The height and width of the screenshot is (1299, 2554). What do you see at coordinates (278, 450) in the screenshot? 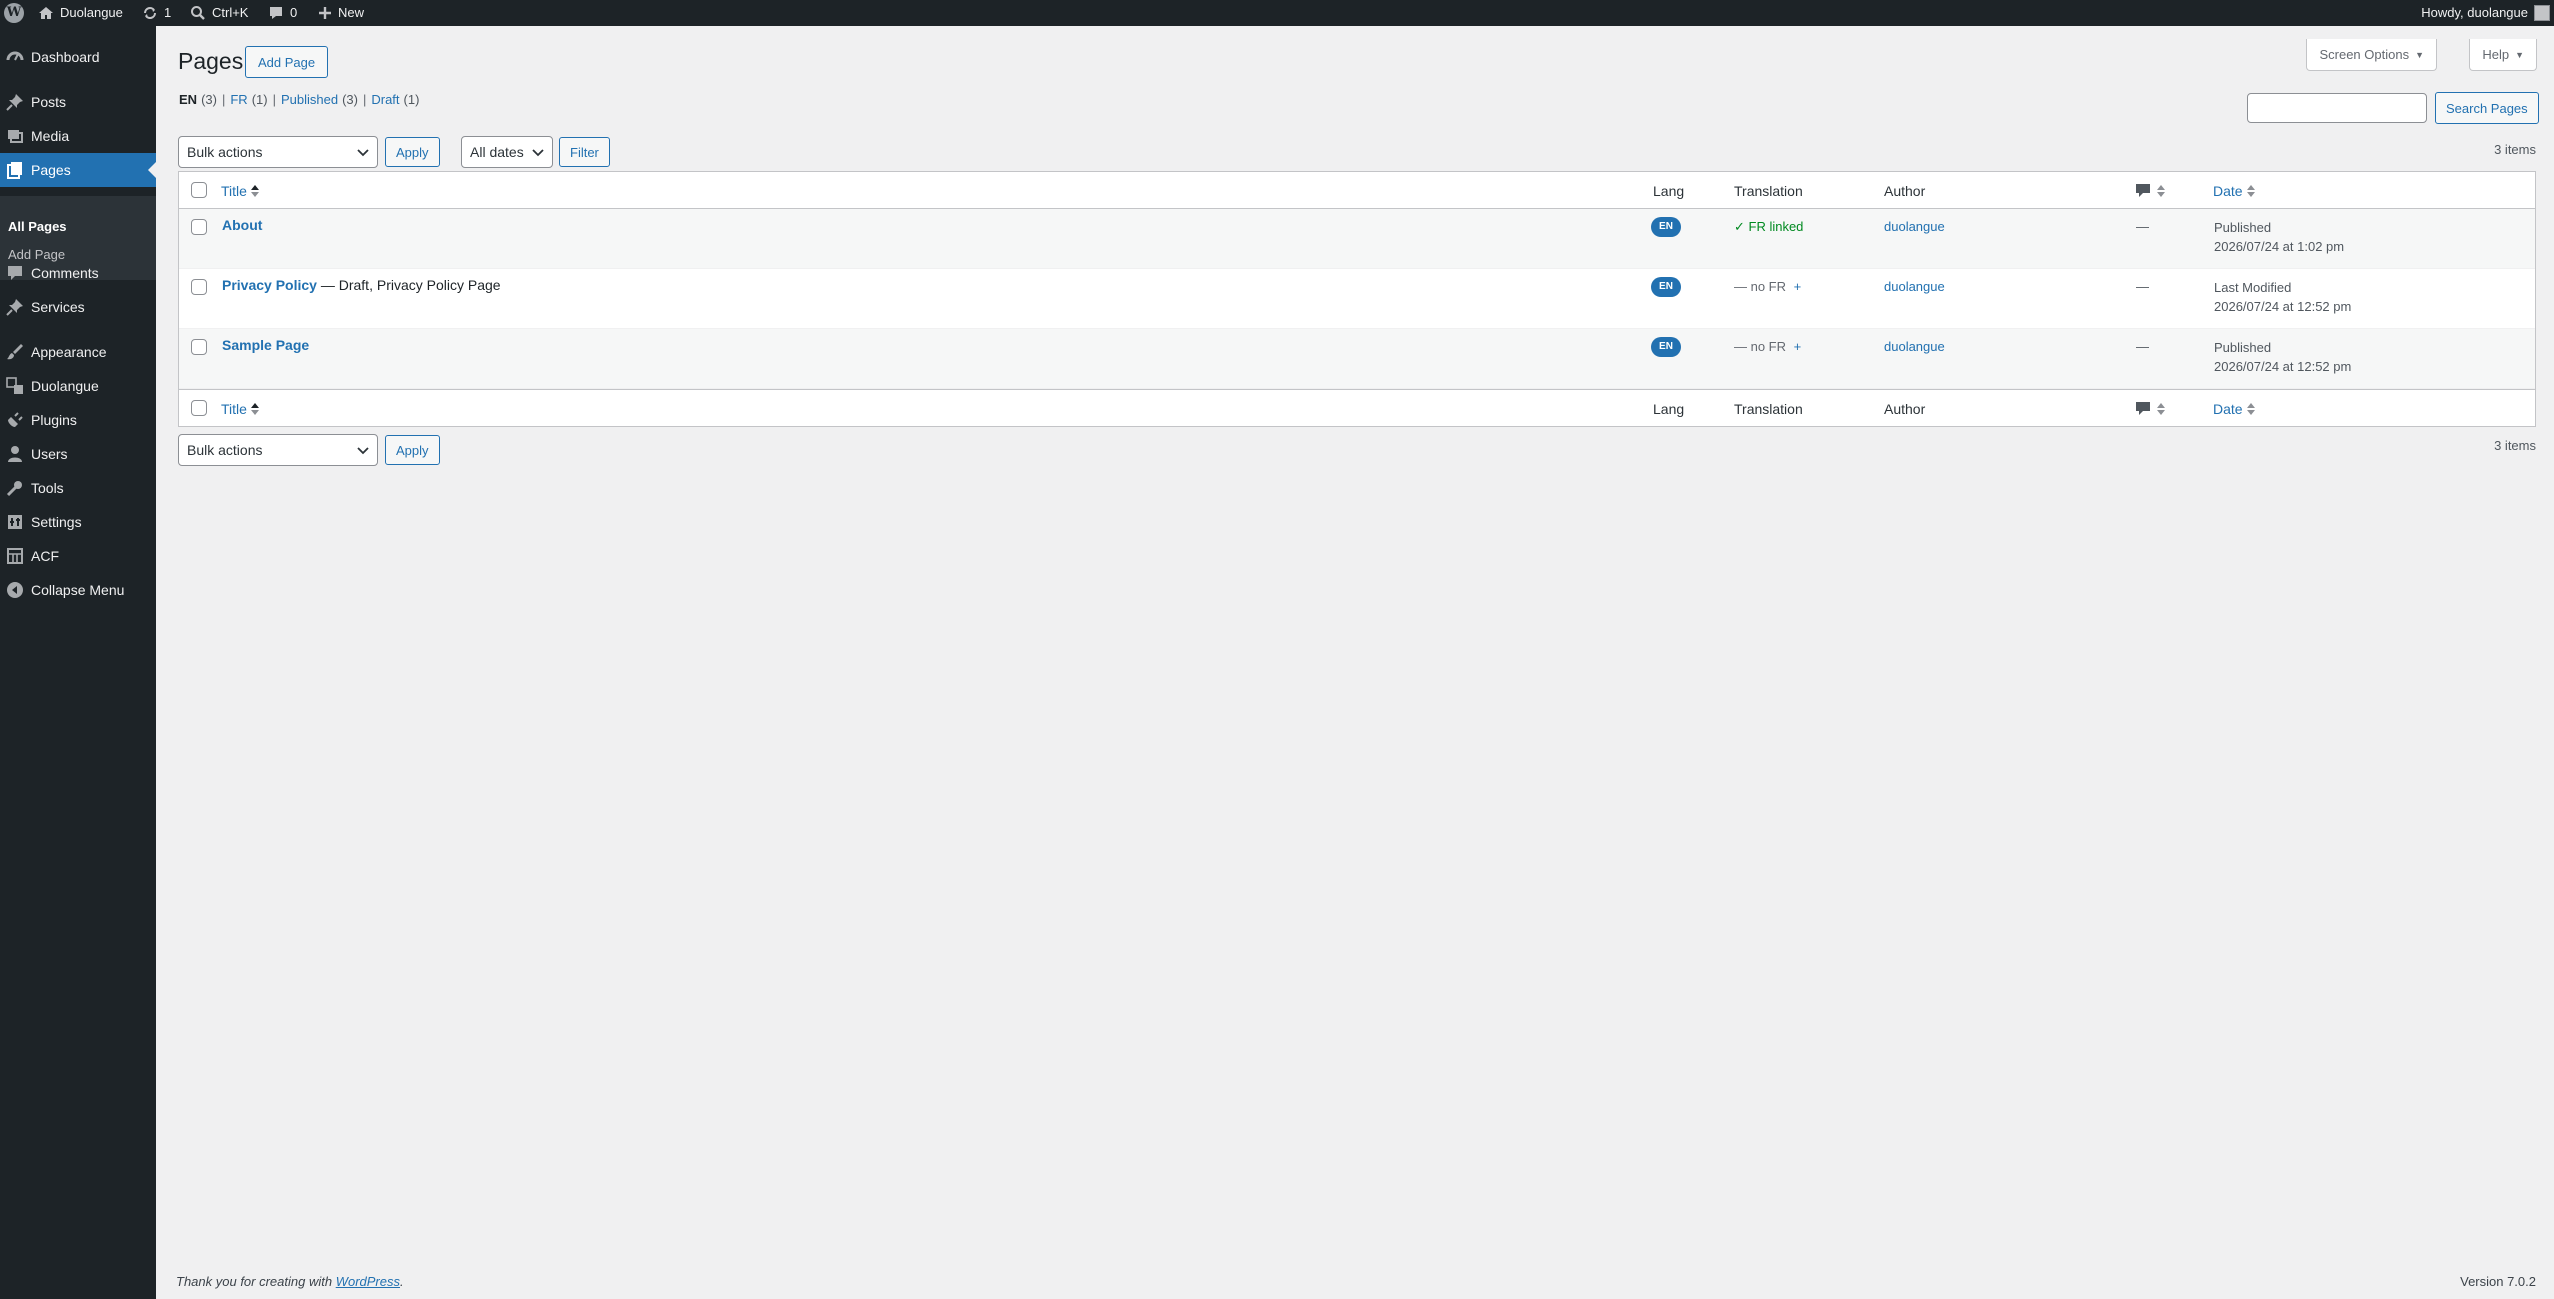
I see `bulk-actions-select-bottom: Bulk actions` at bounding box center [278, 450].